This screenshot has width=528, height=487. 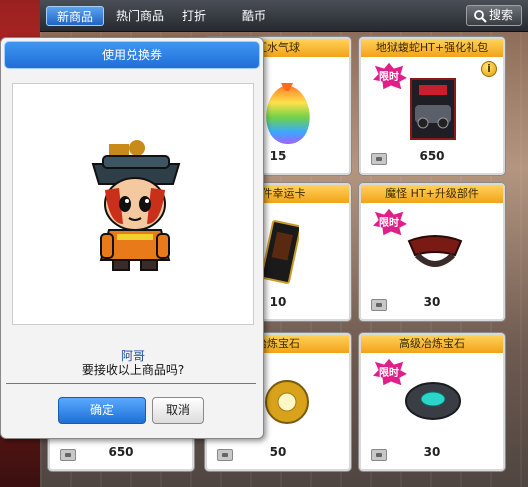 I want to click on refine-gem-image, so click(x=287, y=402).